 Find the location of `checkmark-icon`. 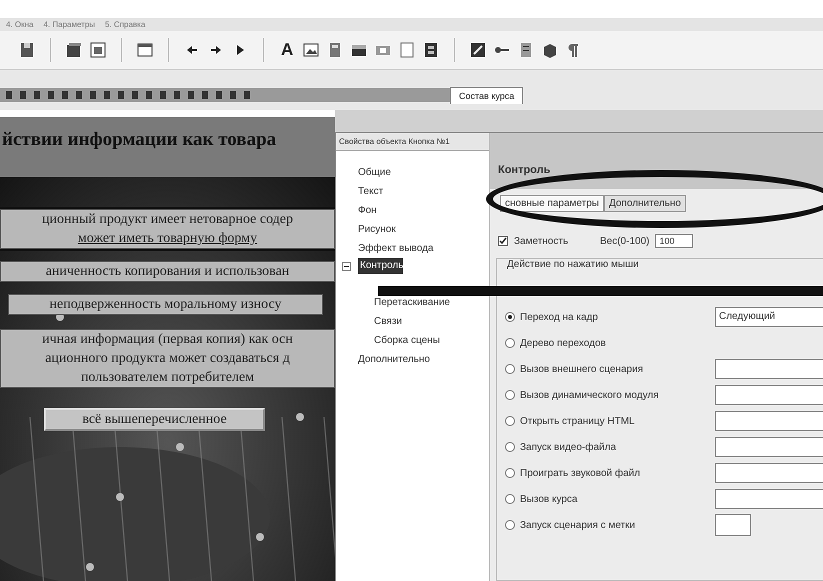

checkmark-icon is located at coordinates (503, 241).